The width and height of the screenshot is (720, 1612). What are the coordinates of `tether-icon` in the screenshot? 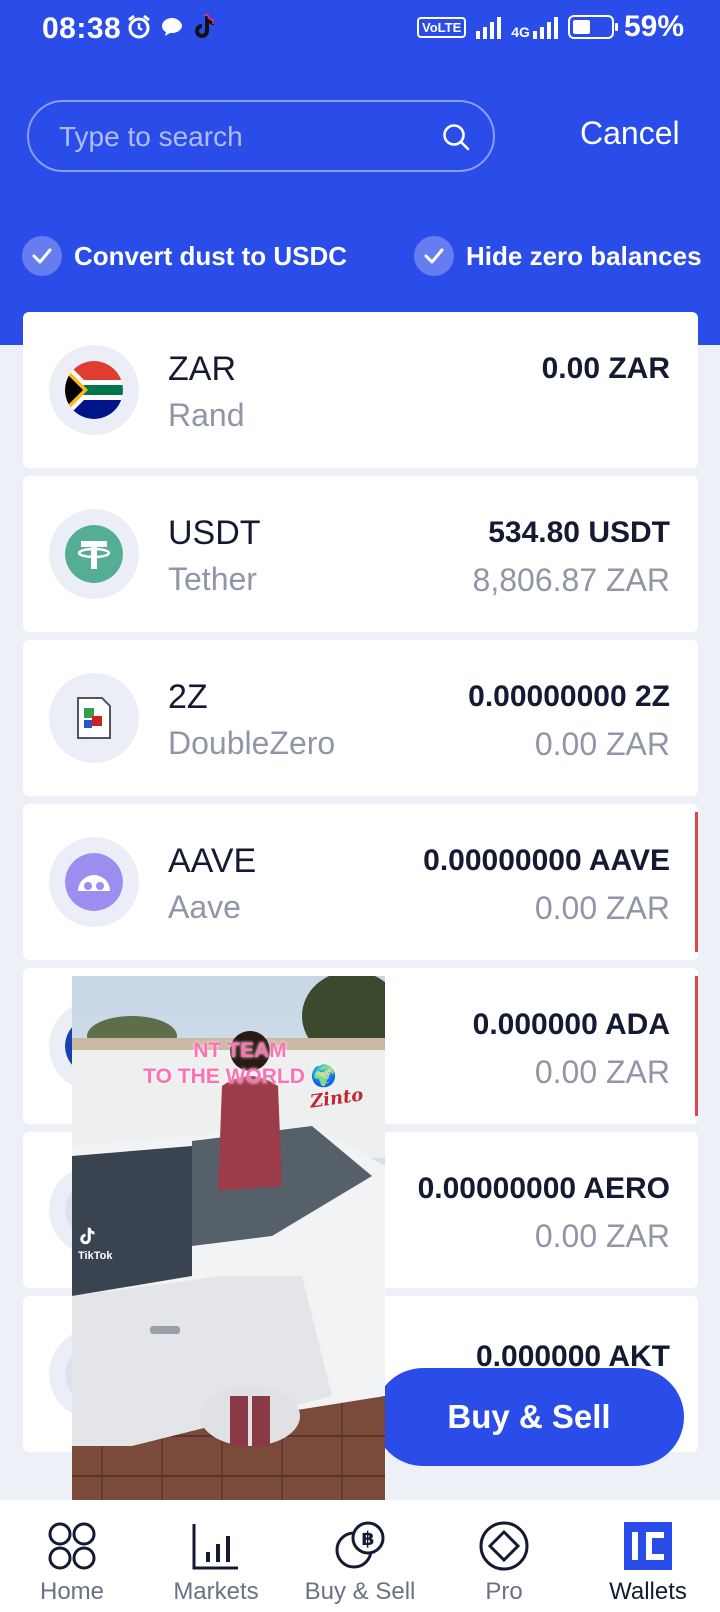 It's located at (94, 554).